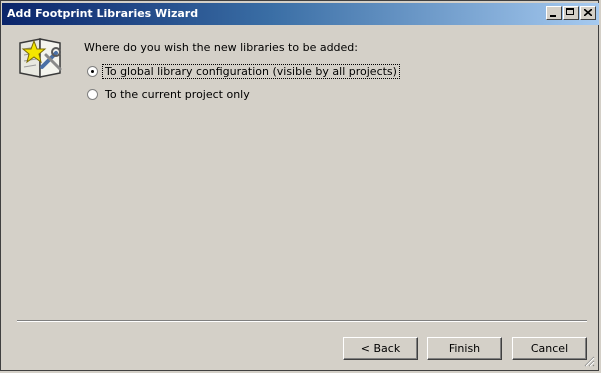  What do you see at coordinates (92, 71) in the screenshot?
I see `radio-global` at bounding box center [92, 71].